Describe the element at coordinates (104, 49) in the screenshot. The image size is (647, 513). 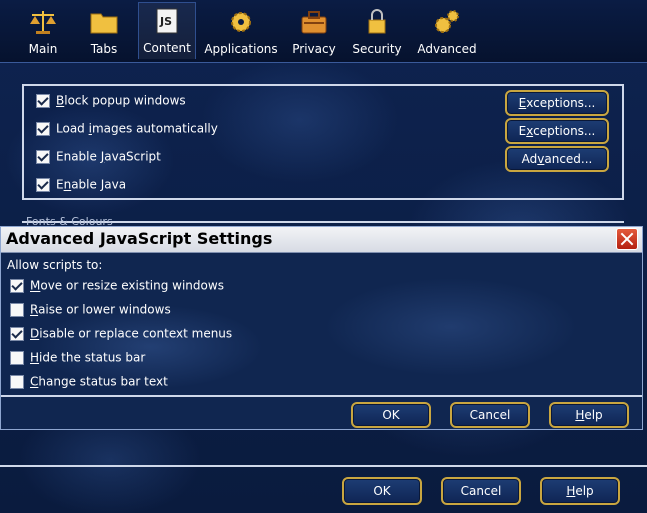
I see `toolbar-label: Tabs` at that location.